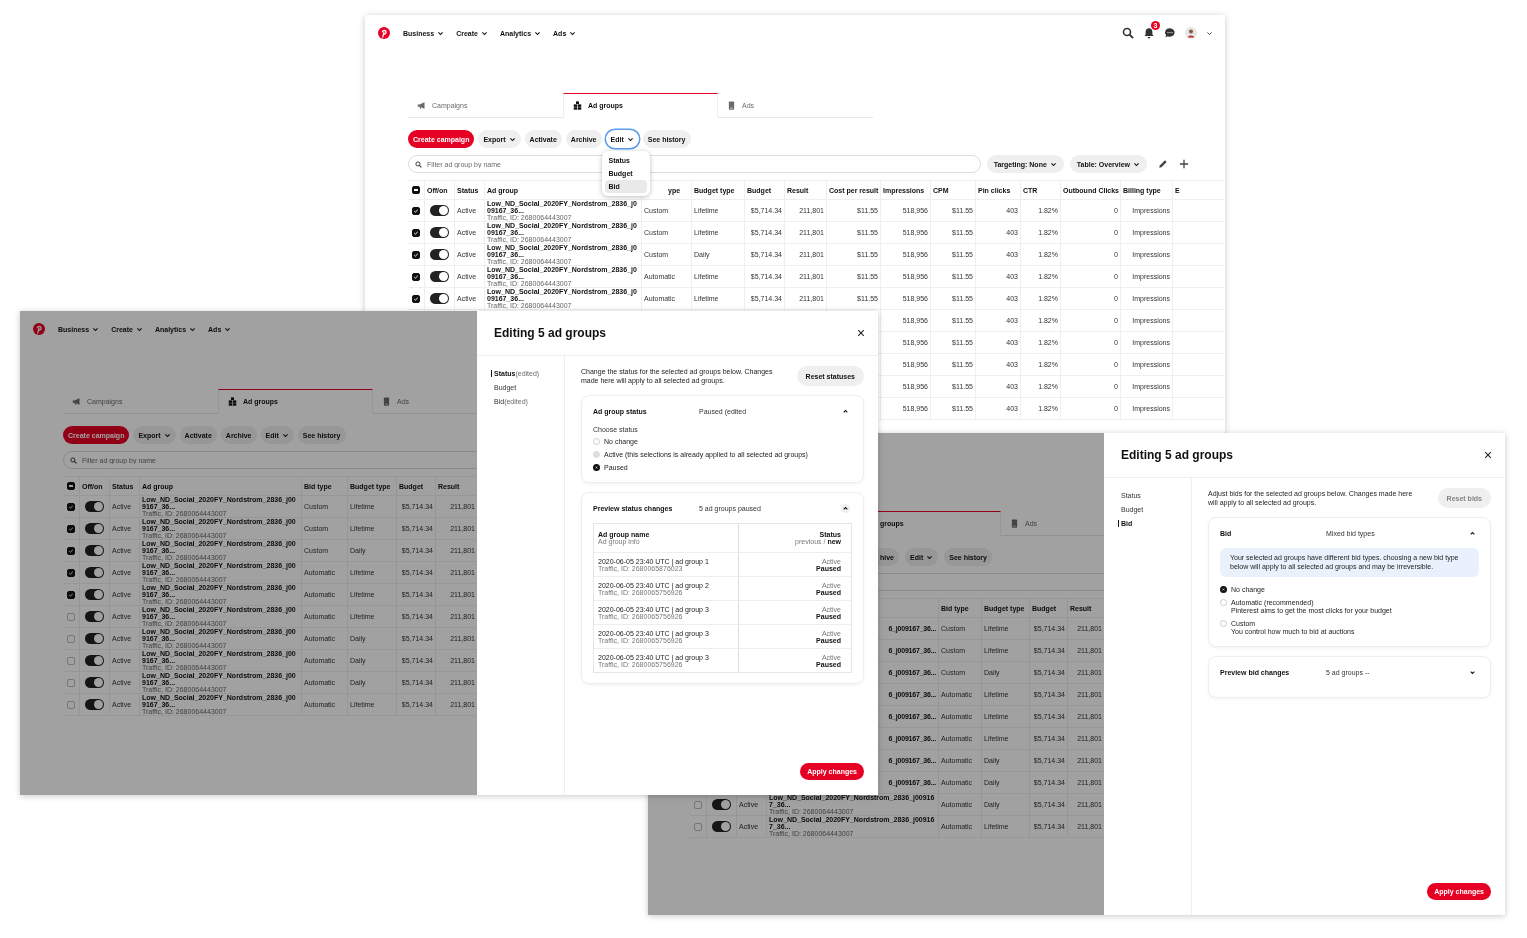 Image resolution: width=1527 pixels, height=938 pixels. What do you see at coordinates (845, 508) in the screenshot?
I see `chevron-up-icon` at bounding box center [845, 508].